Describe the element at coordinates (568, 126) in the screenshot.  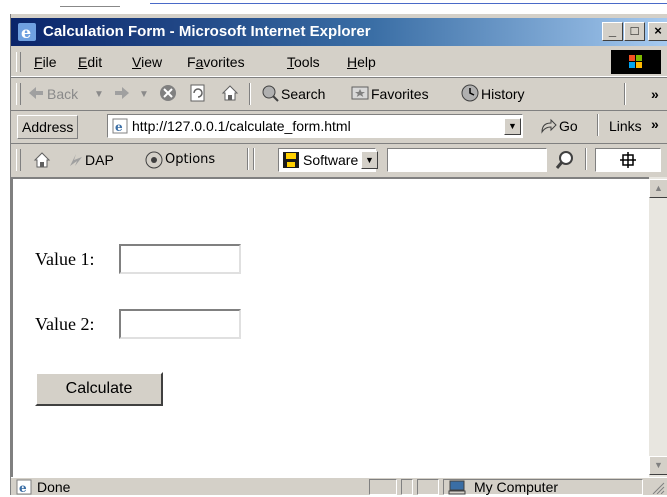
I see `go-button: Go` at that location.